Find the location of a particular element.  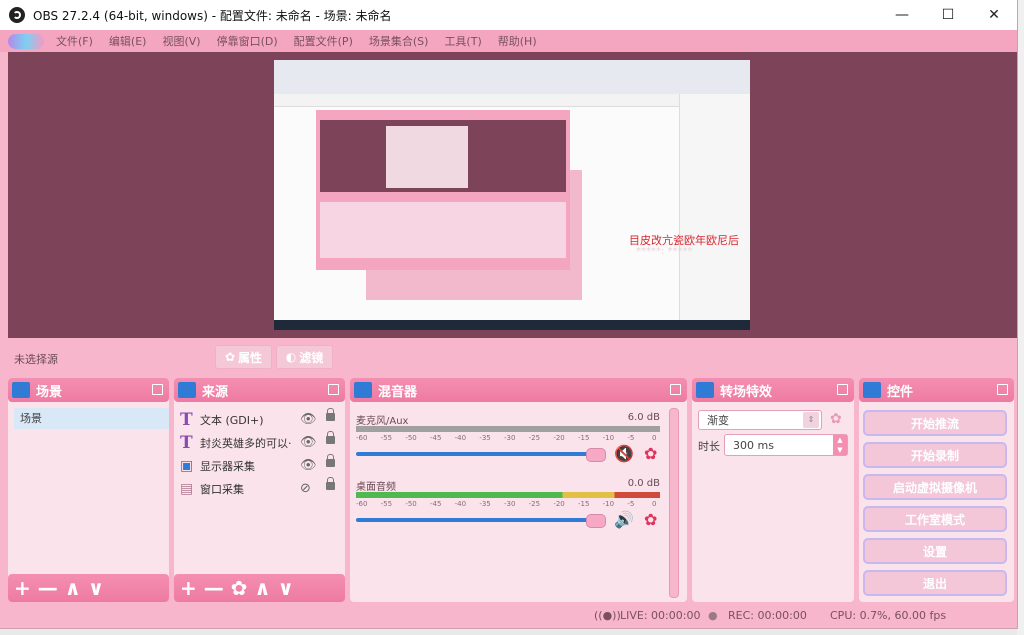

meter-tick-label: -30 is located at coordinates (510, 504).